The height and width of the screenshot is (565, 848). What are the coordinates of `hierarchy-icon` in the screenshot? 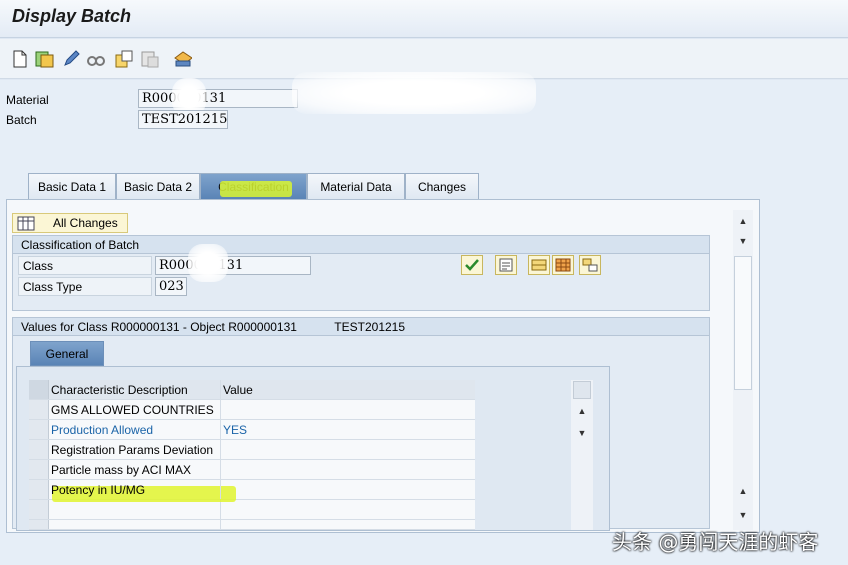 It's located at (590, 265).